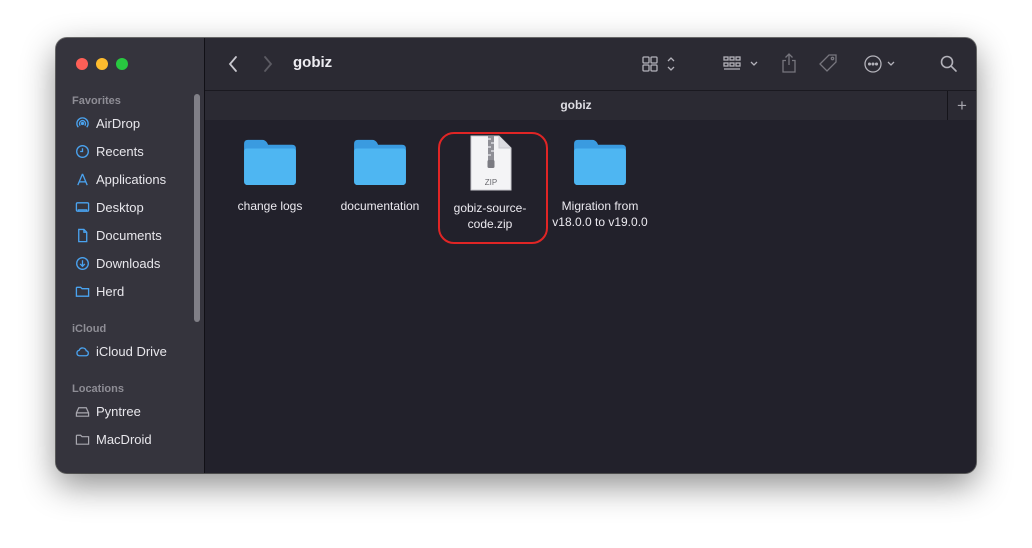 This screenshot has width=1032, height=548. Describe the element at coordinates (600, 222) in the screenshot. I see `file-name-line2: v18.0.0 to v19.0.0` at that location.